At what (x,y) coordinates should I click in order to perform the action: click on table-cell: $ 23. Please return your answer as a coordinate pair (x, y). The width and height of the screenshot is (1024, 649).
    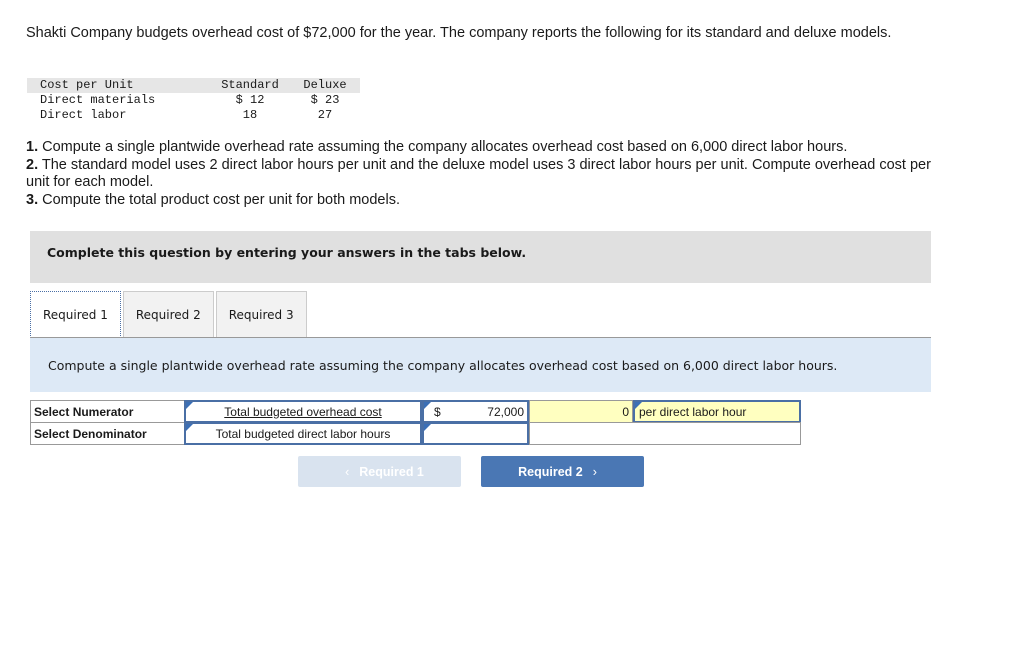
    Looking at the image, I should click on (325, 100).